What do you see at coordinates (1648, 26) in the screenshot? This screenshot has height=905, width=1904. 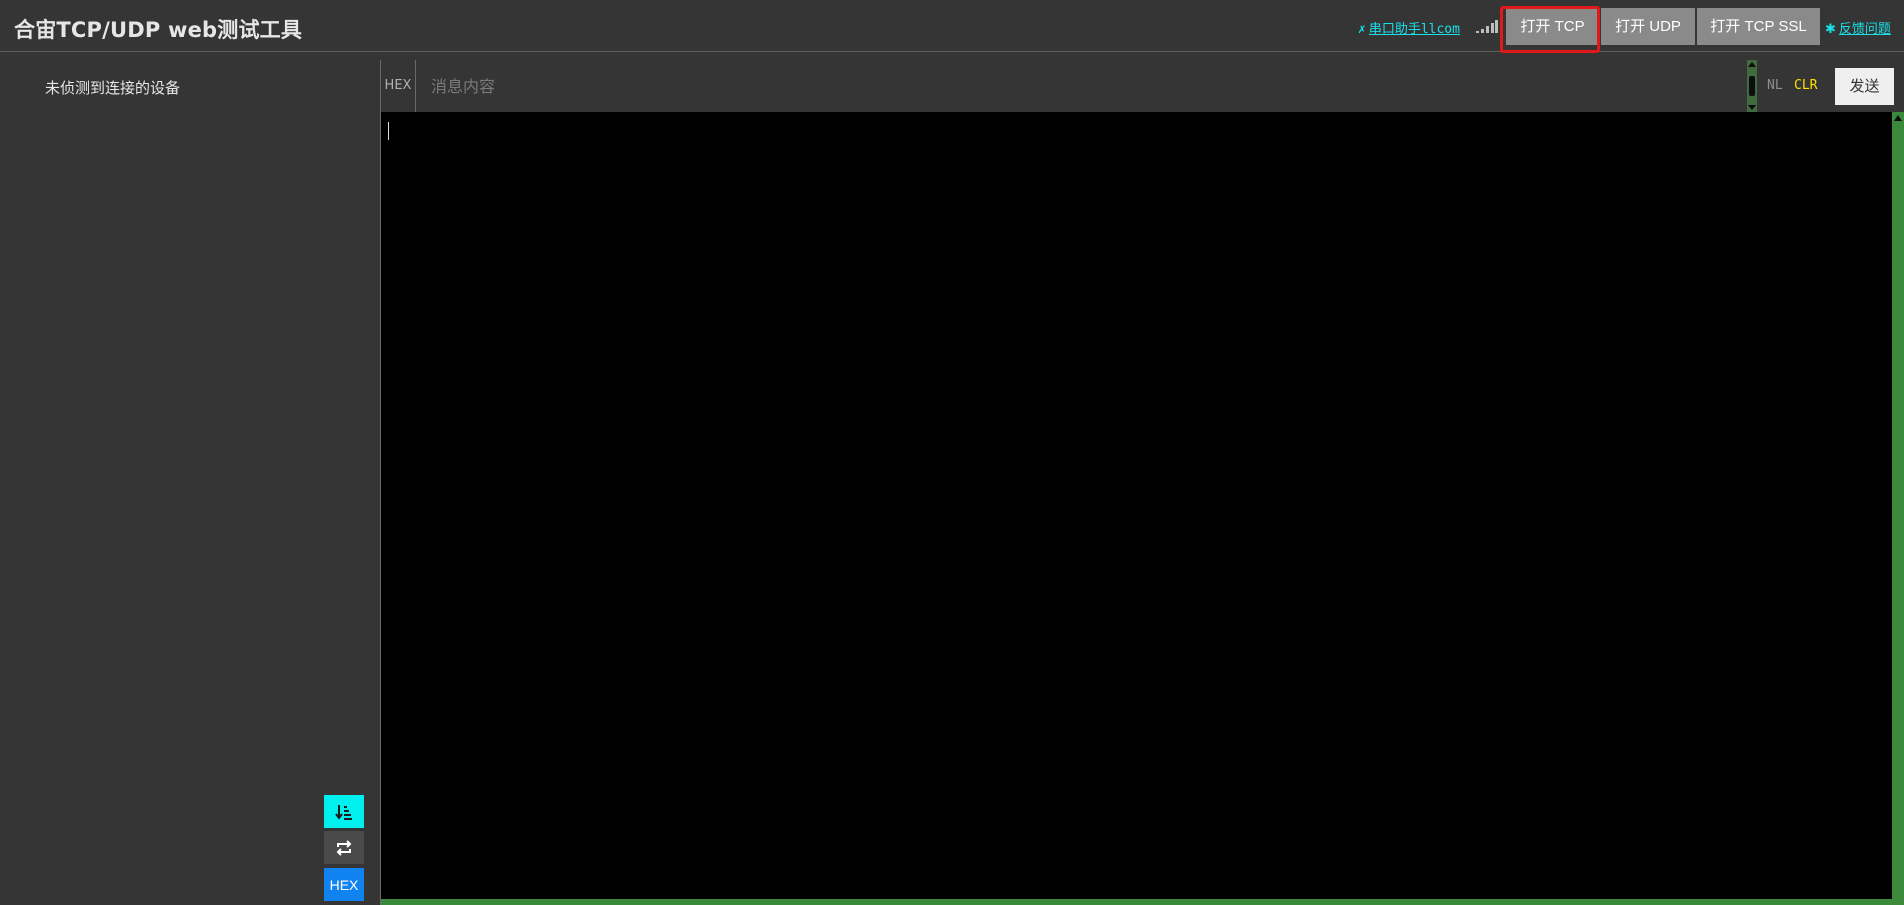 I see `open-udp-button: 打开 UDP` at bounding box center [1648, 26].